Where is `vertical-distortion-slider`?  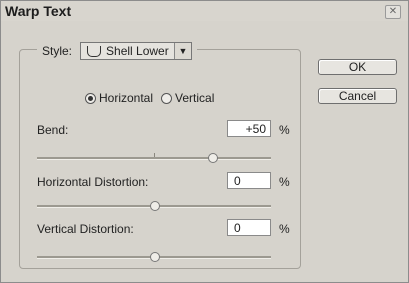 vertical-distortion-slider is located at coordinates (154, 257).